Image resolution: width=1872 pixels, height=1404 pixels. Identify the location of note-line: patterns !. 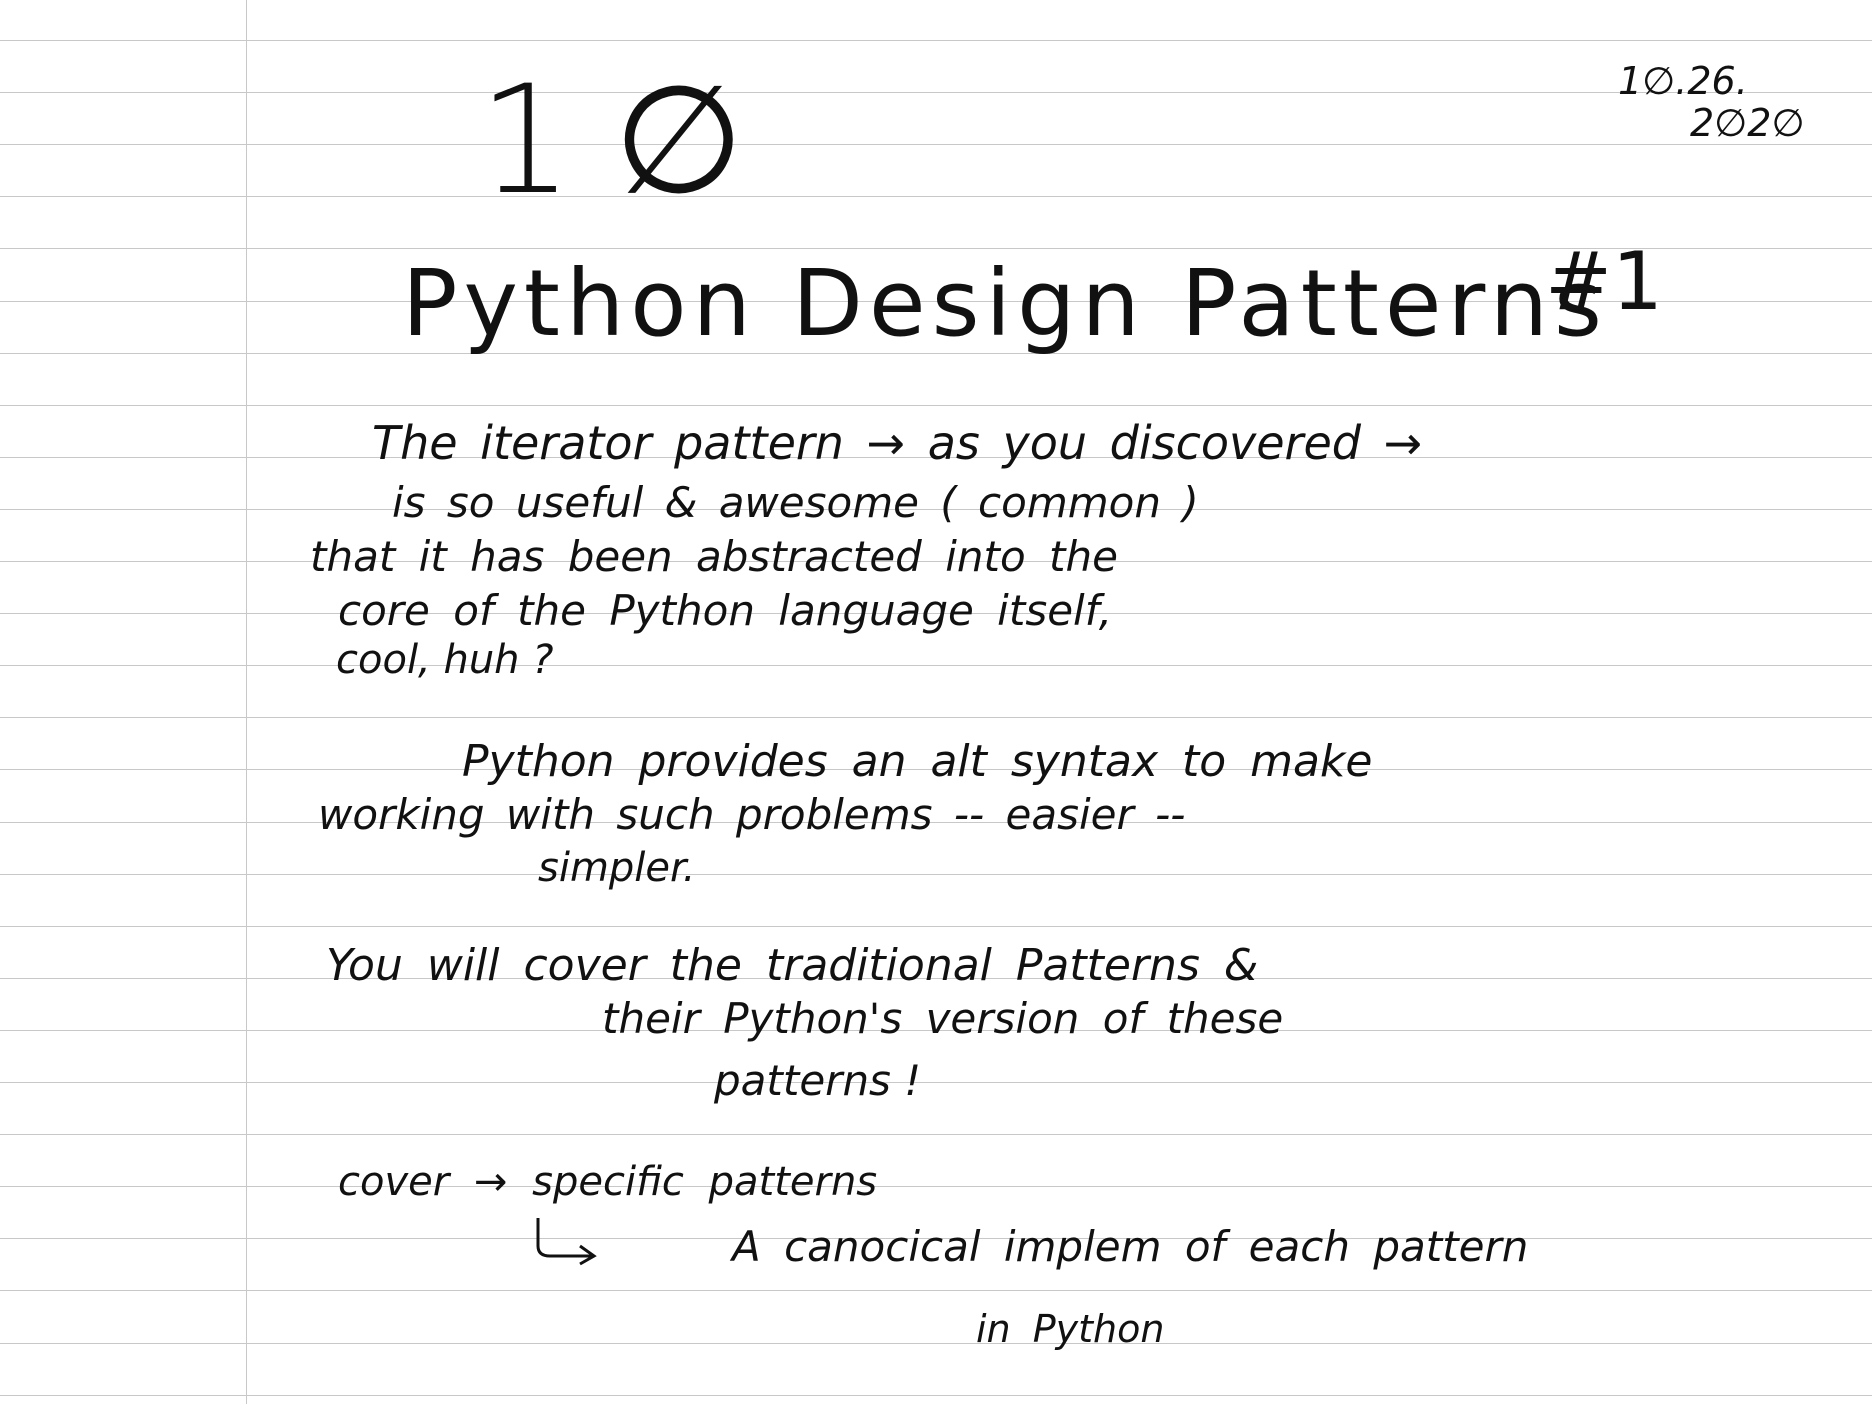
(818, 1080).